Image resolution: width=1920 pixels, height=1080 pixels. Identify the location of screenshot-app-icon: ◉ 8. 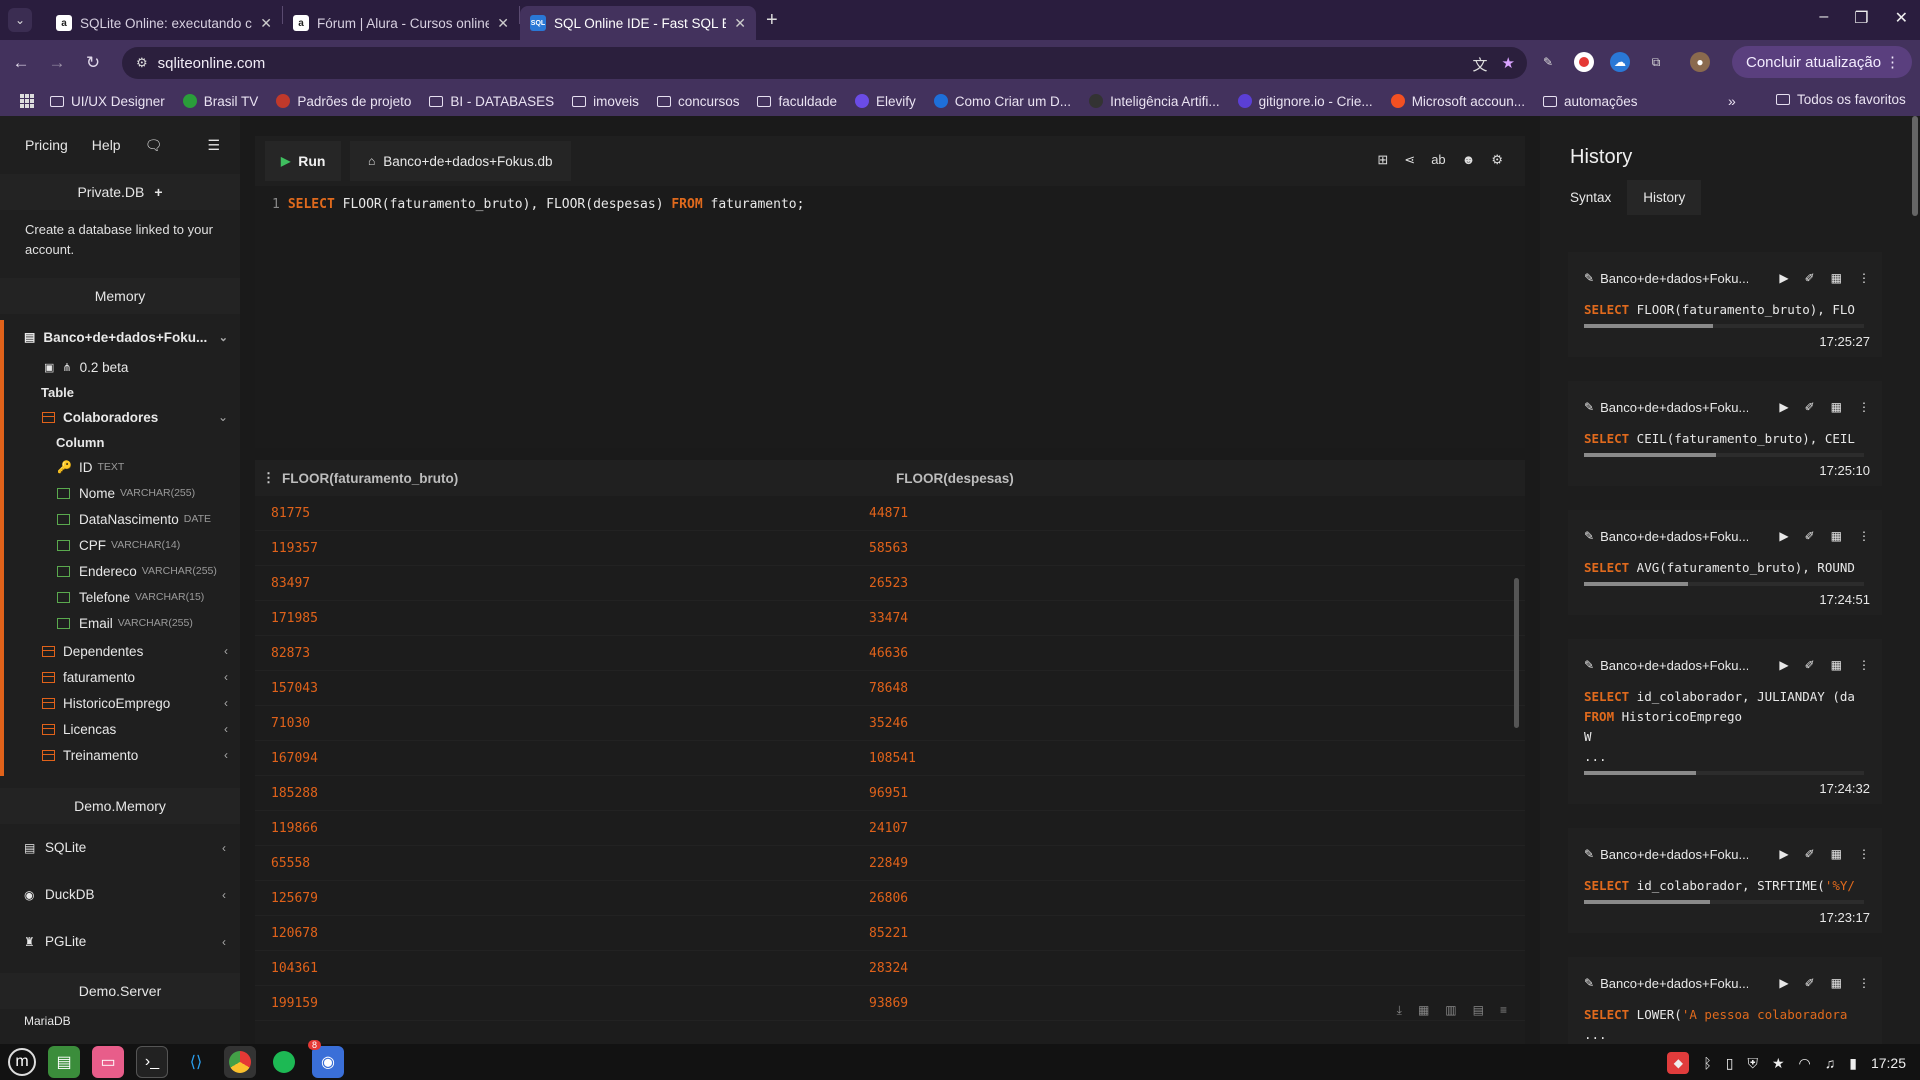
(326, 1059).